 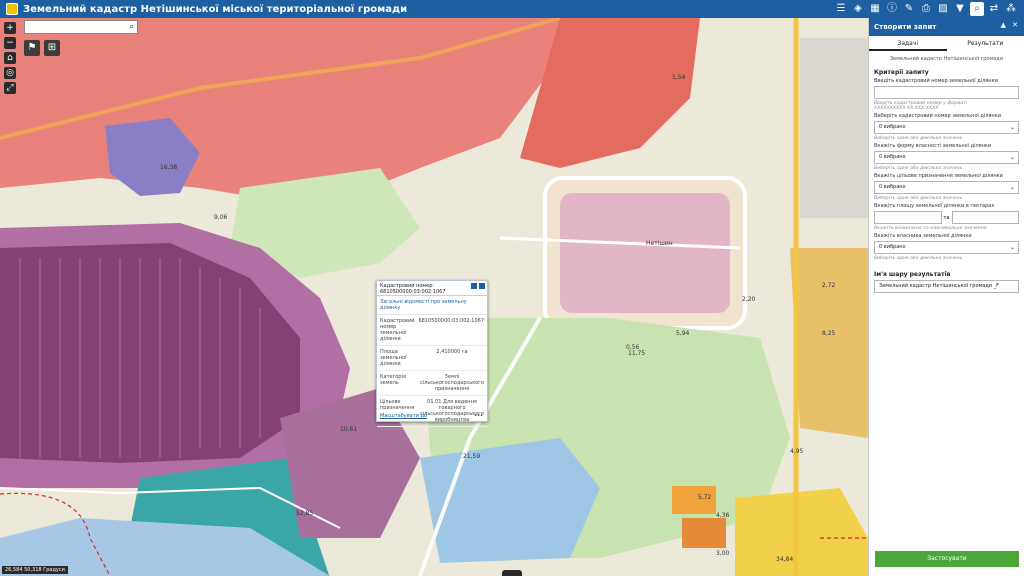 What do you see at coordinates (829, 333) in the screenshot?
I see `parcel-label: 8,25` at bounding box center [829, 333].